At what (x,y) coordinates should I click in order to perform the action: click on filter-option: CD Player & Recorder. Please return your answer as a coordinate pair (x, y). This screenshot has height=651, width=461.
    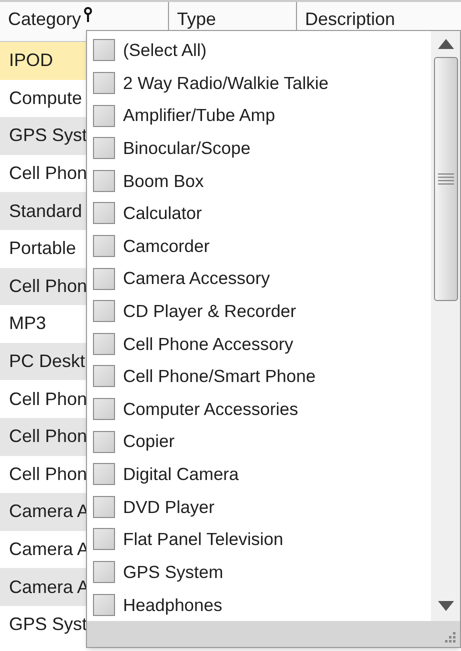
    Looking at the image, I should click on (262, 311).